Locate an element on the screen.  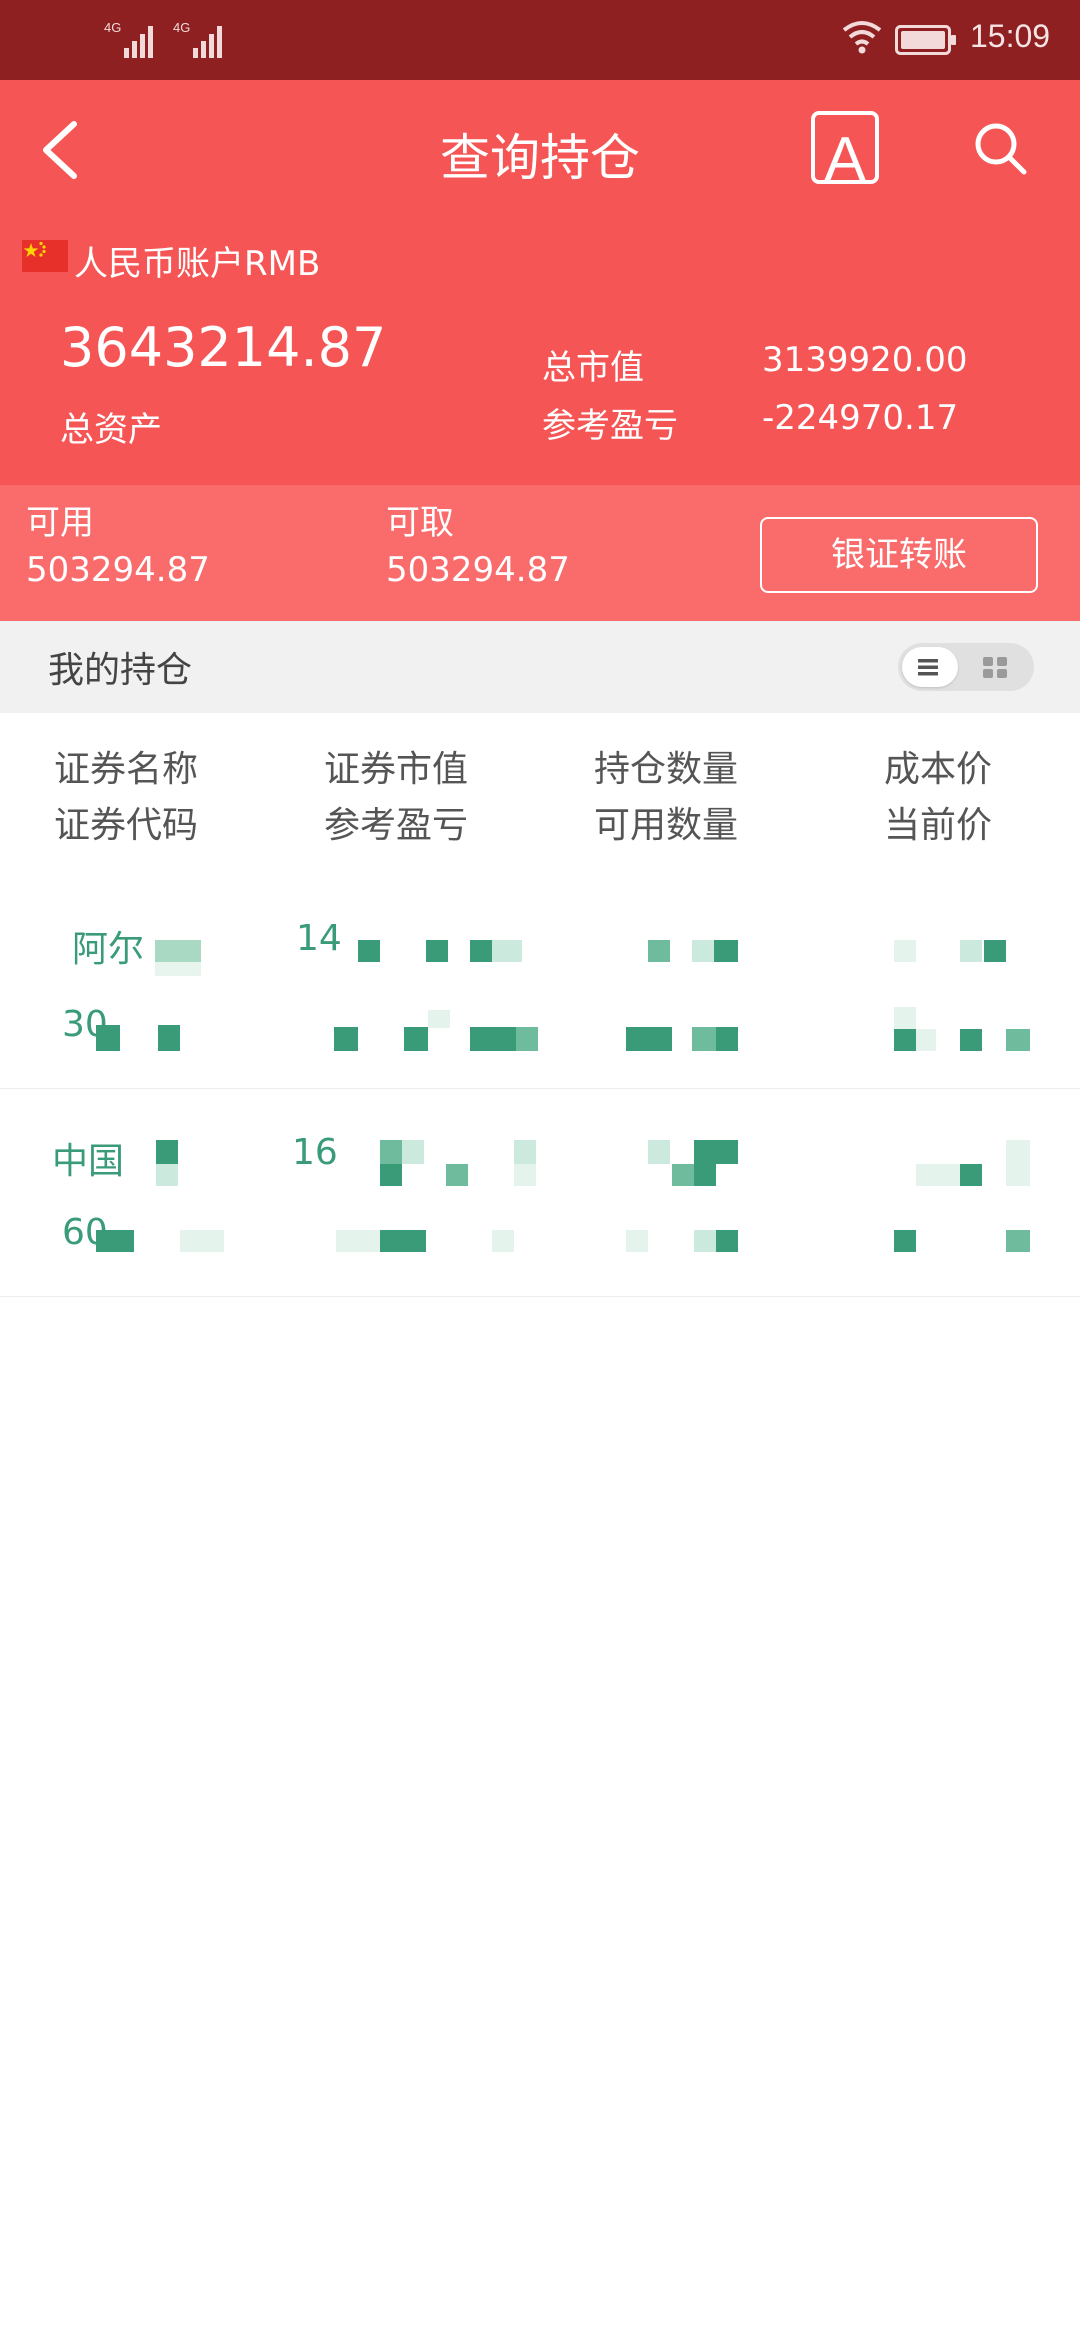
list-view-icon is located at coordinates (928, 667).